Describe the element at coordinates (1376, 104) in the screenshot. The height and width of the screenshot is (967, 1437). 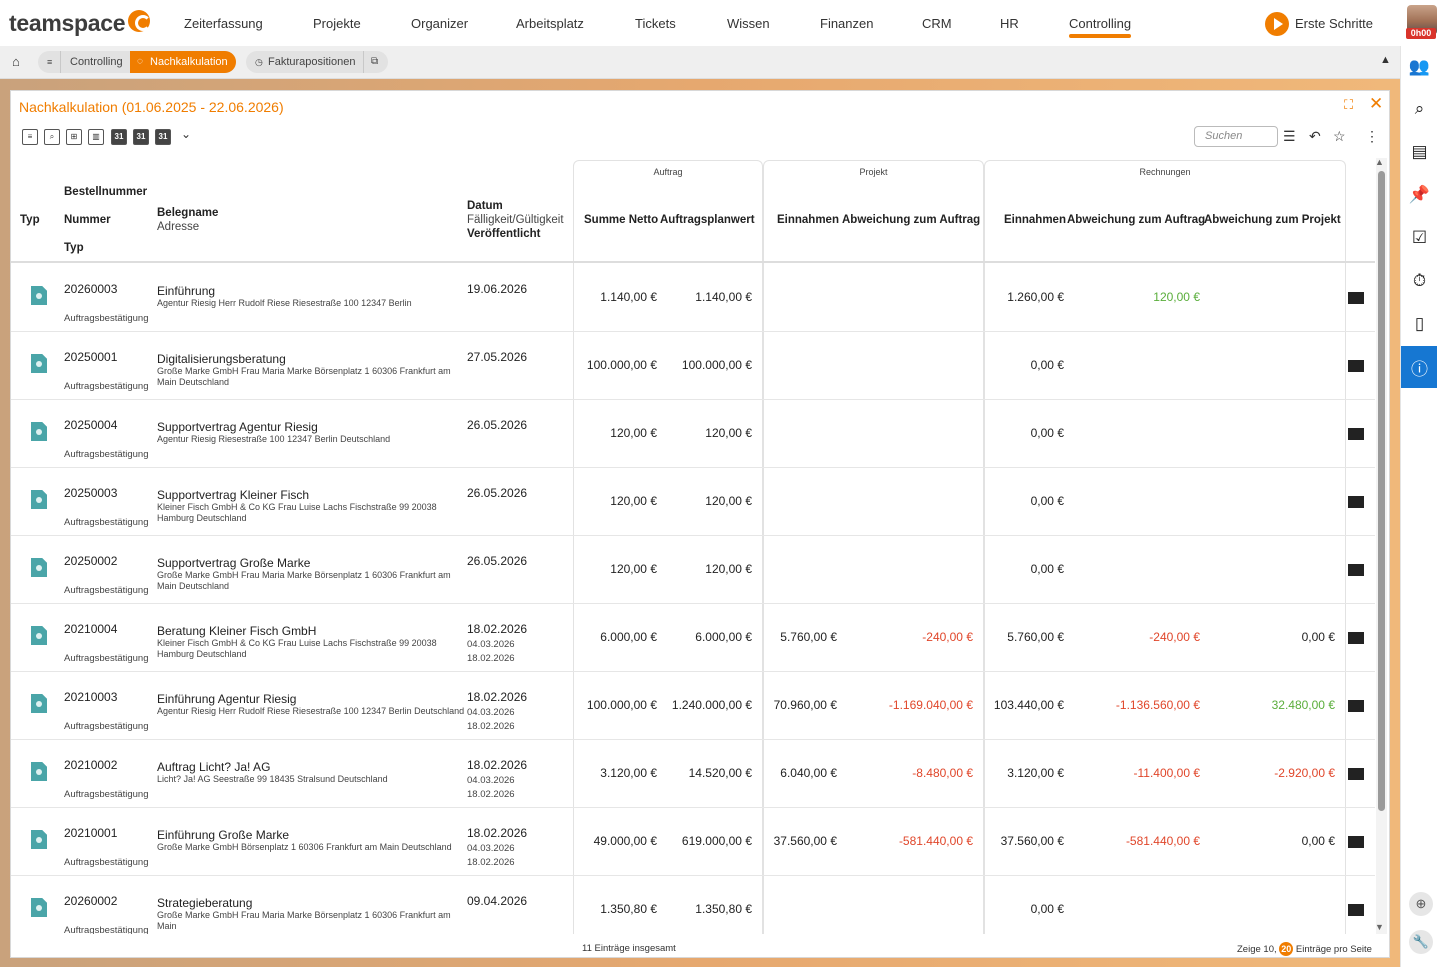
I see `close-icon: ✕` at that location.